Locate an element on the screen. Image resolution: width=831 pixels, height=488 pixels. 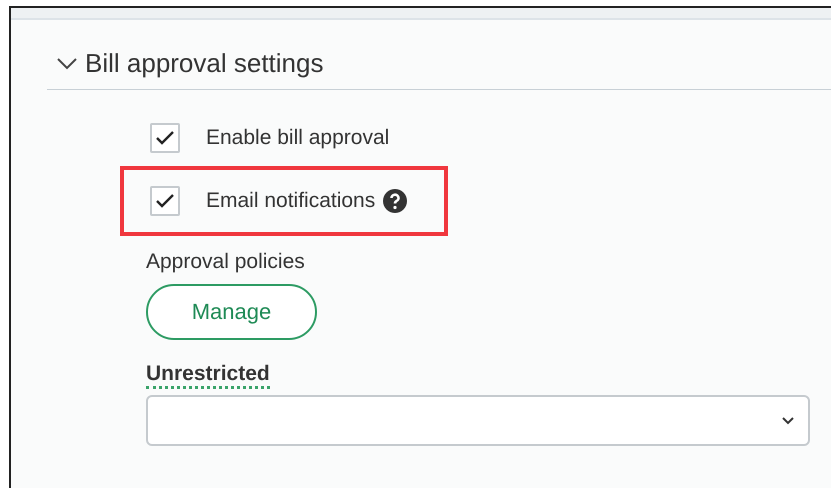
help-icon is located at coordinates (395, 201).